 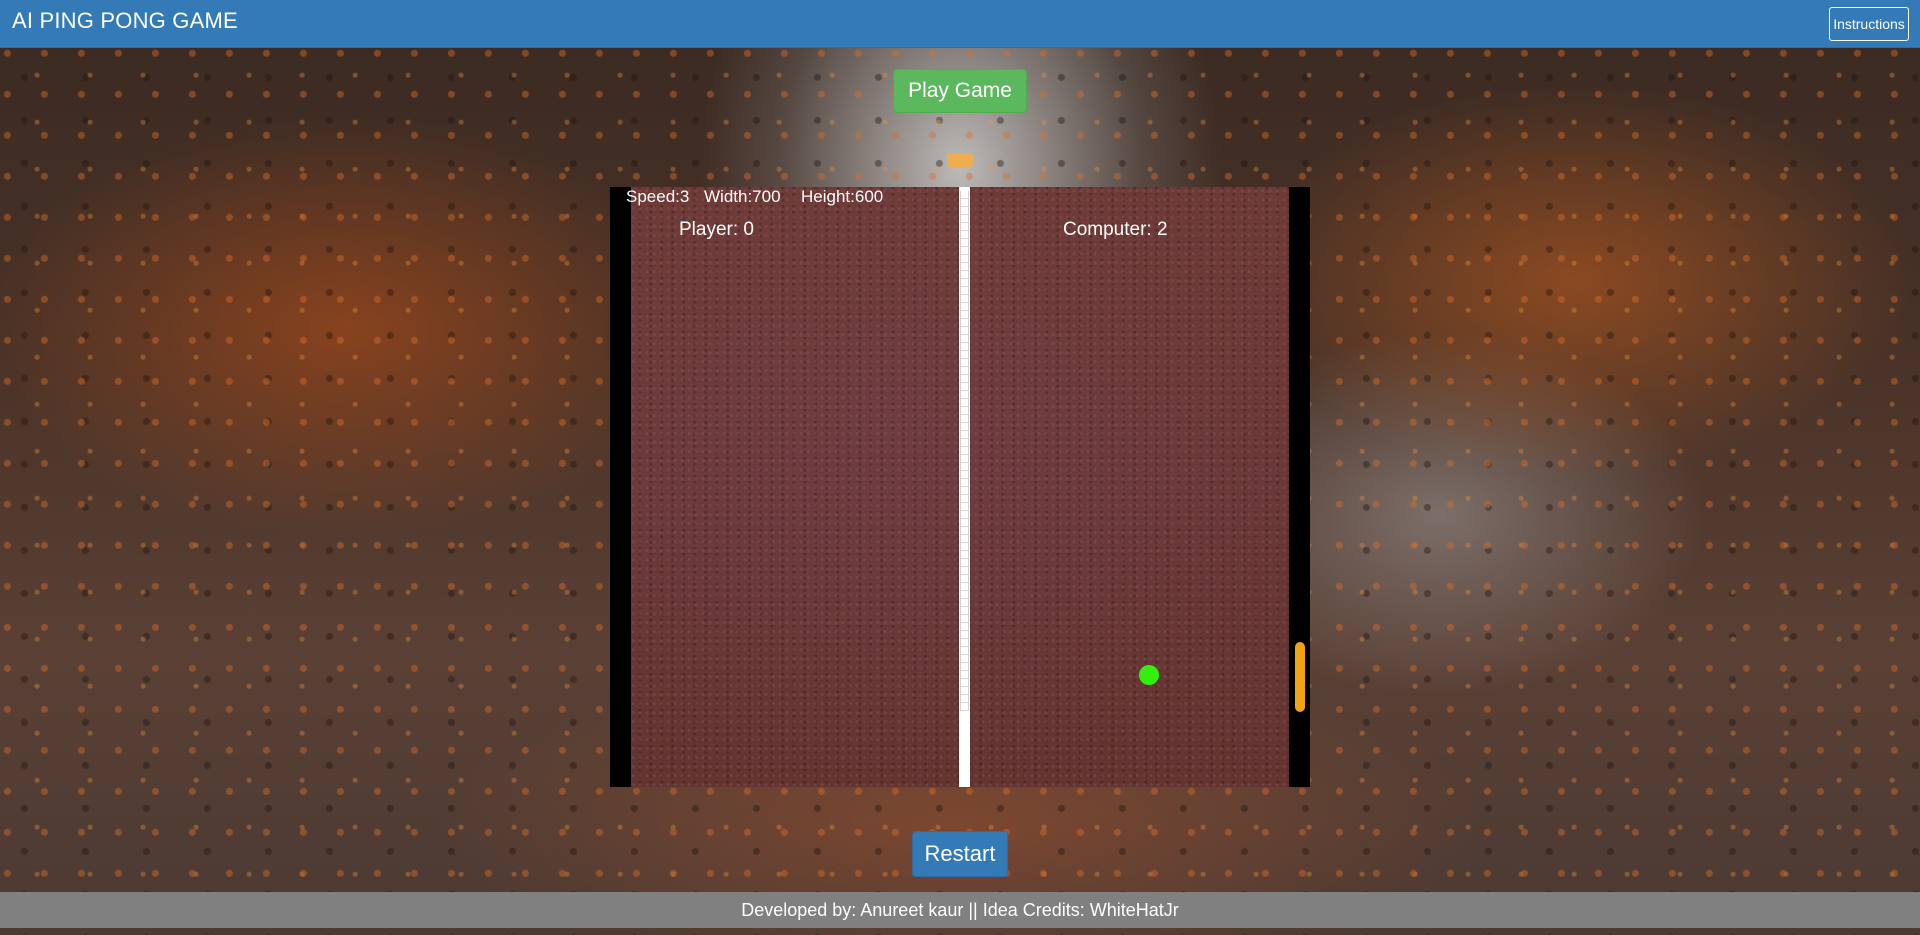 I want to click on ball, so click(x=1149, y=675).